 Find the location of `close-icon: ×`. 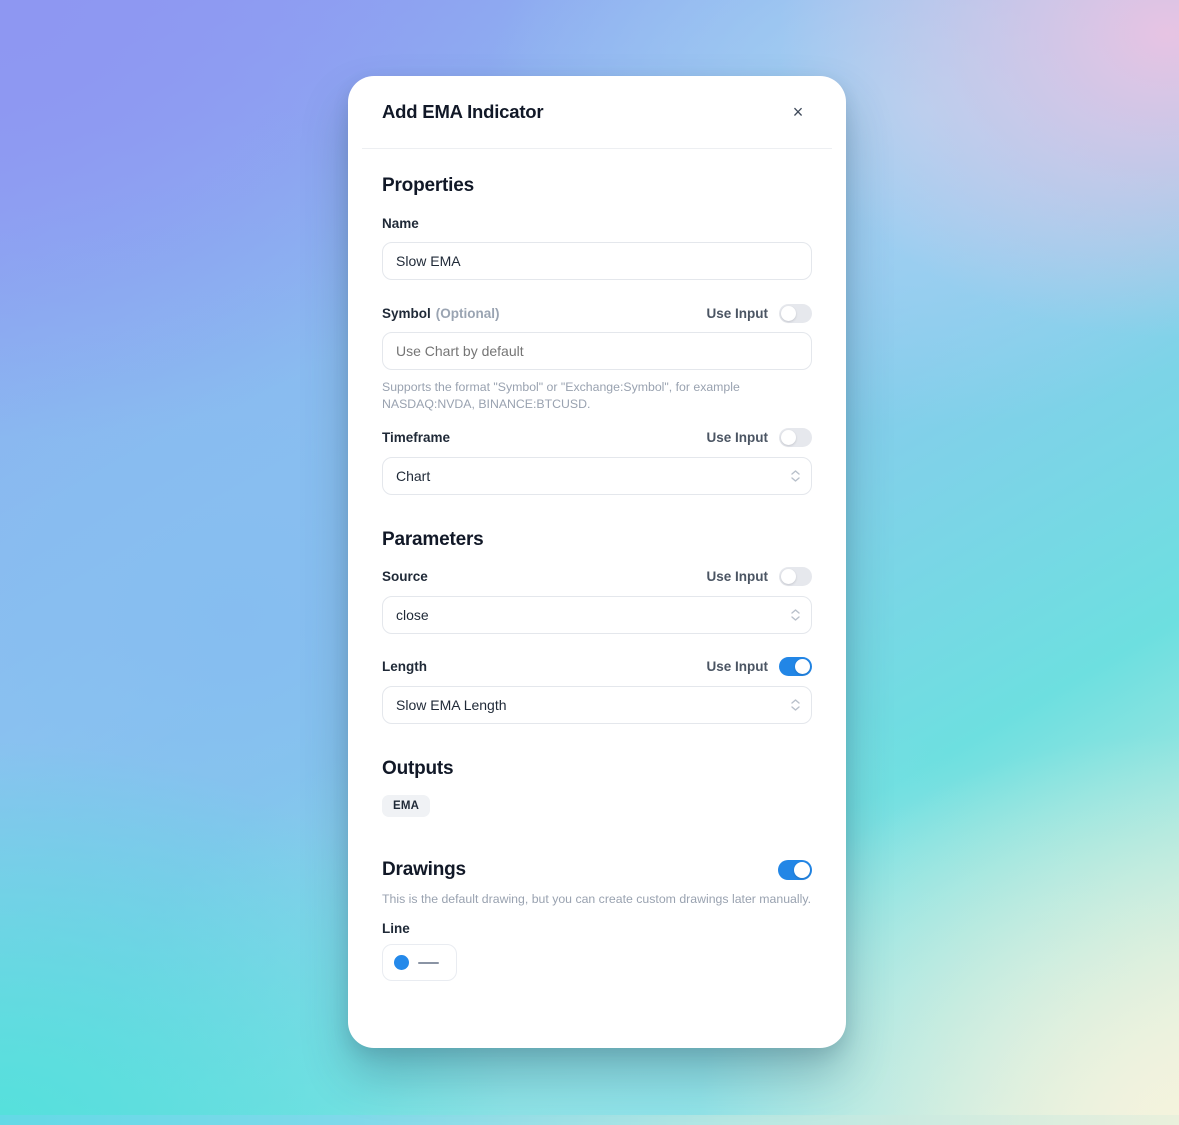

close-icon: × is located at coordinates (798, 112).